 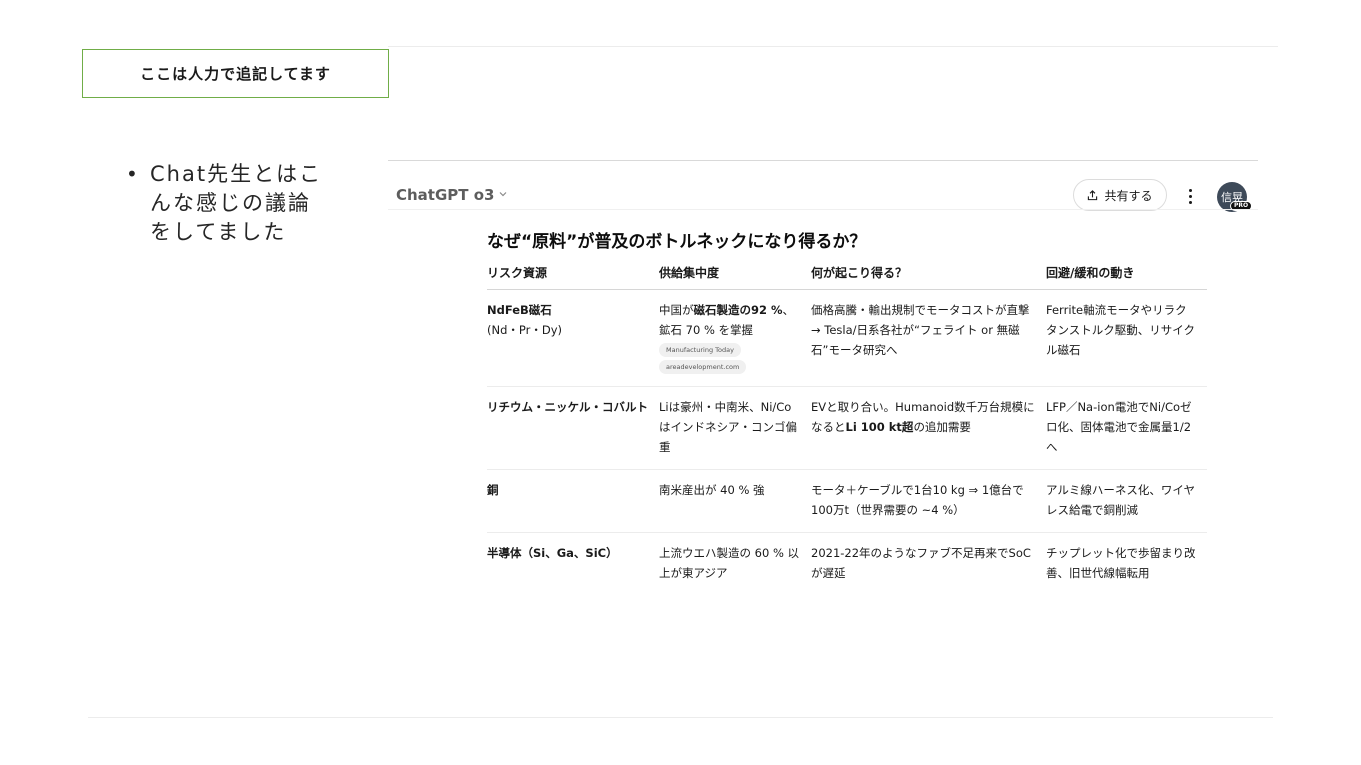 What do you see at coordinates (1190, 196) in the screenshot?
I see `more-options-icon` at bounding box center [1190, 196].